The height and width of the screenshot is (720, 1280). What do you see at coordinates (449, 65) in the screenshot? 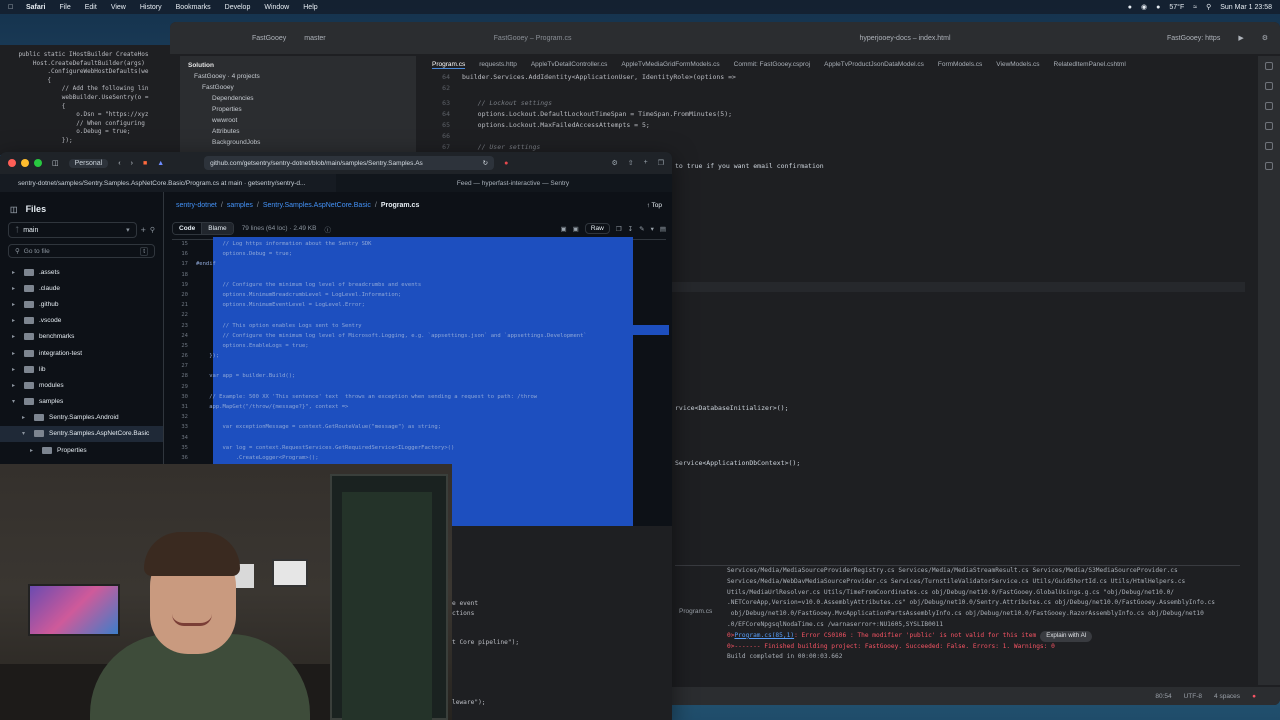
I see `tab-program-cs: Program.cs` at bounding box center [449, 65].